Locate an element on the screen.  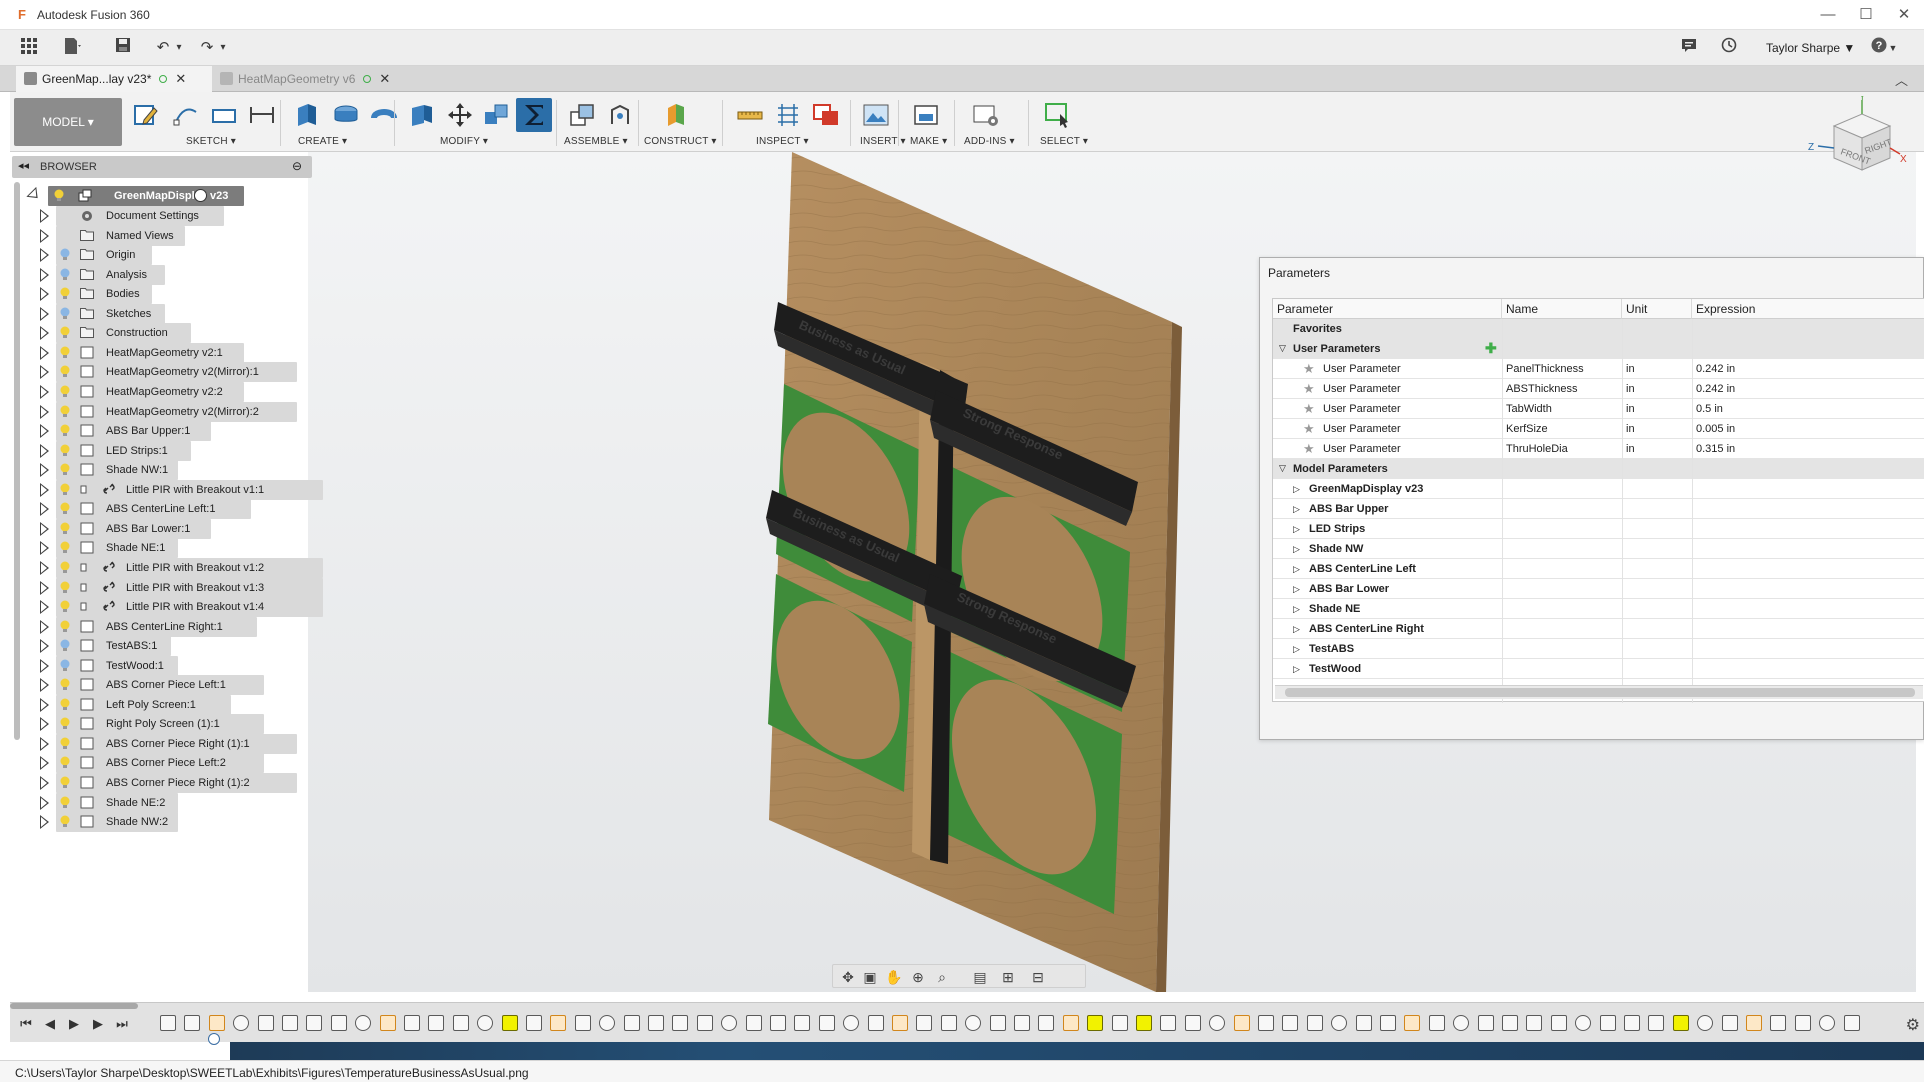
notifications-icon is located at coordinates (1689, 48).